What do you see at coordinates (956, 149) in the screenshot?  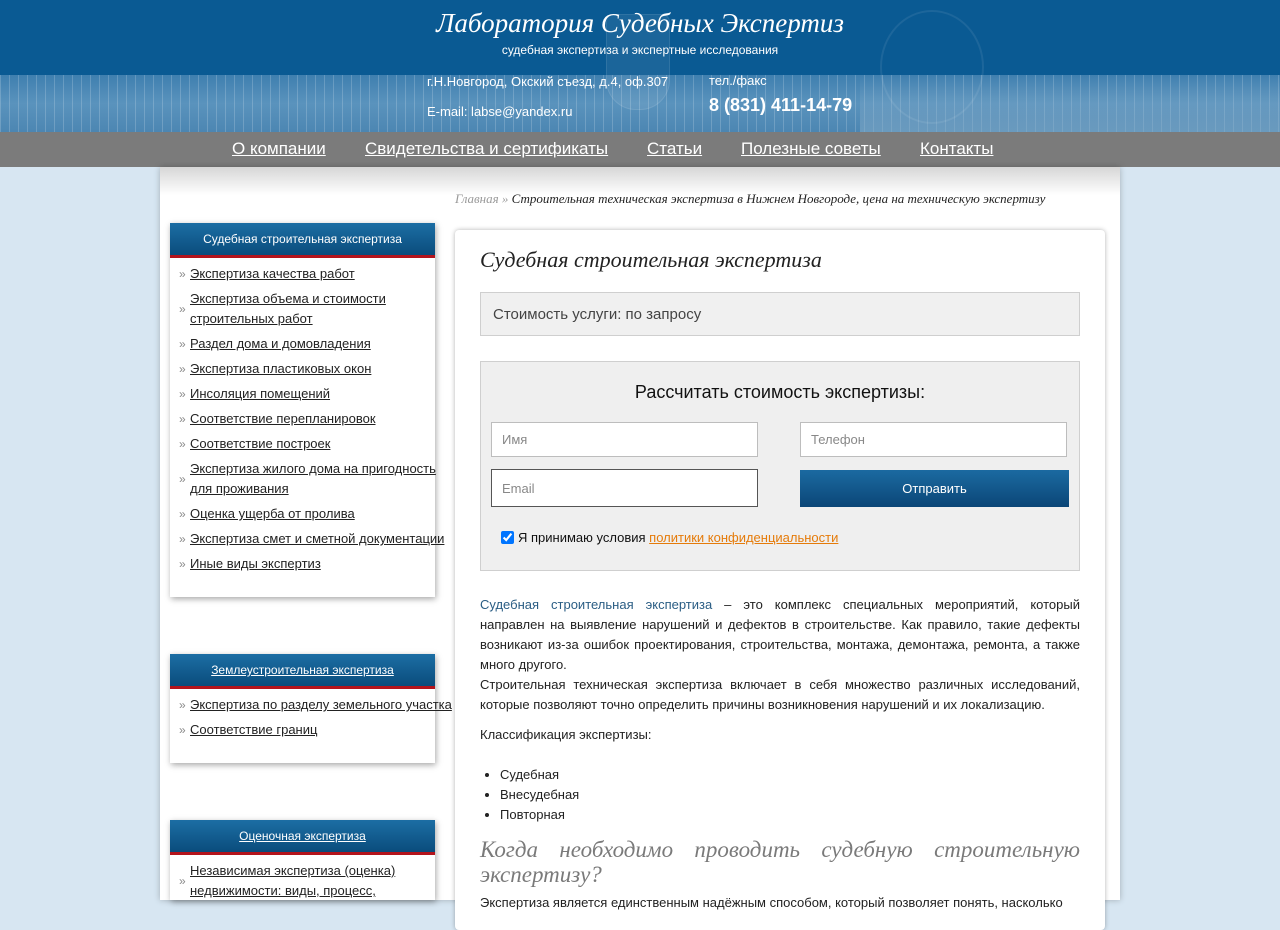 I see `nav-item-contacts: Контакты` at bounding box center [956, 149].